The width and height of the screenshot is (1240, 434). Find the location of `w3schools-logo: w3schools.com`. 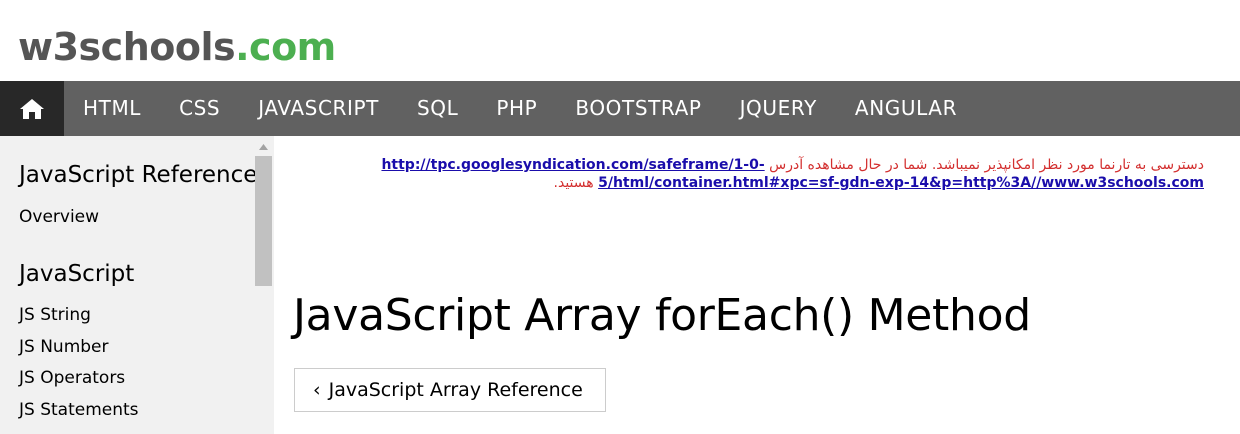

w3schools-logo: w3schools.com is located at coordinates (177, 47).